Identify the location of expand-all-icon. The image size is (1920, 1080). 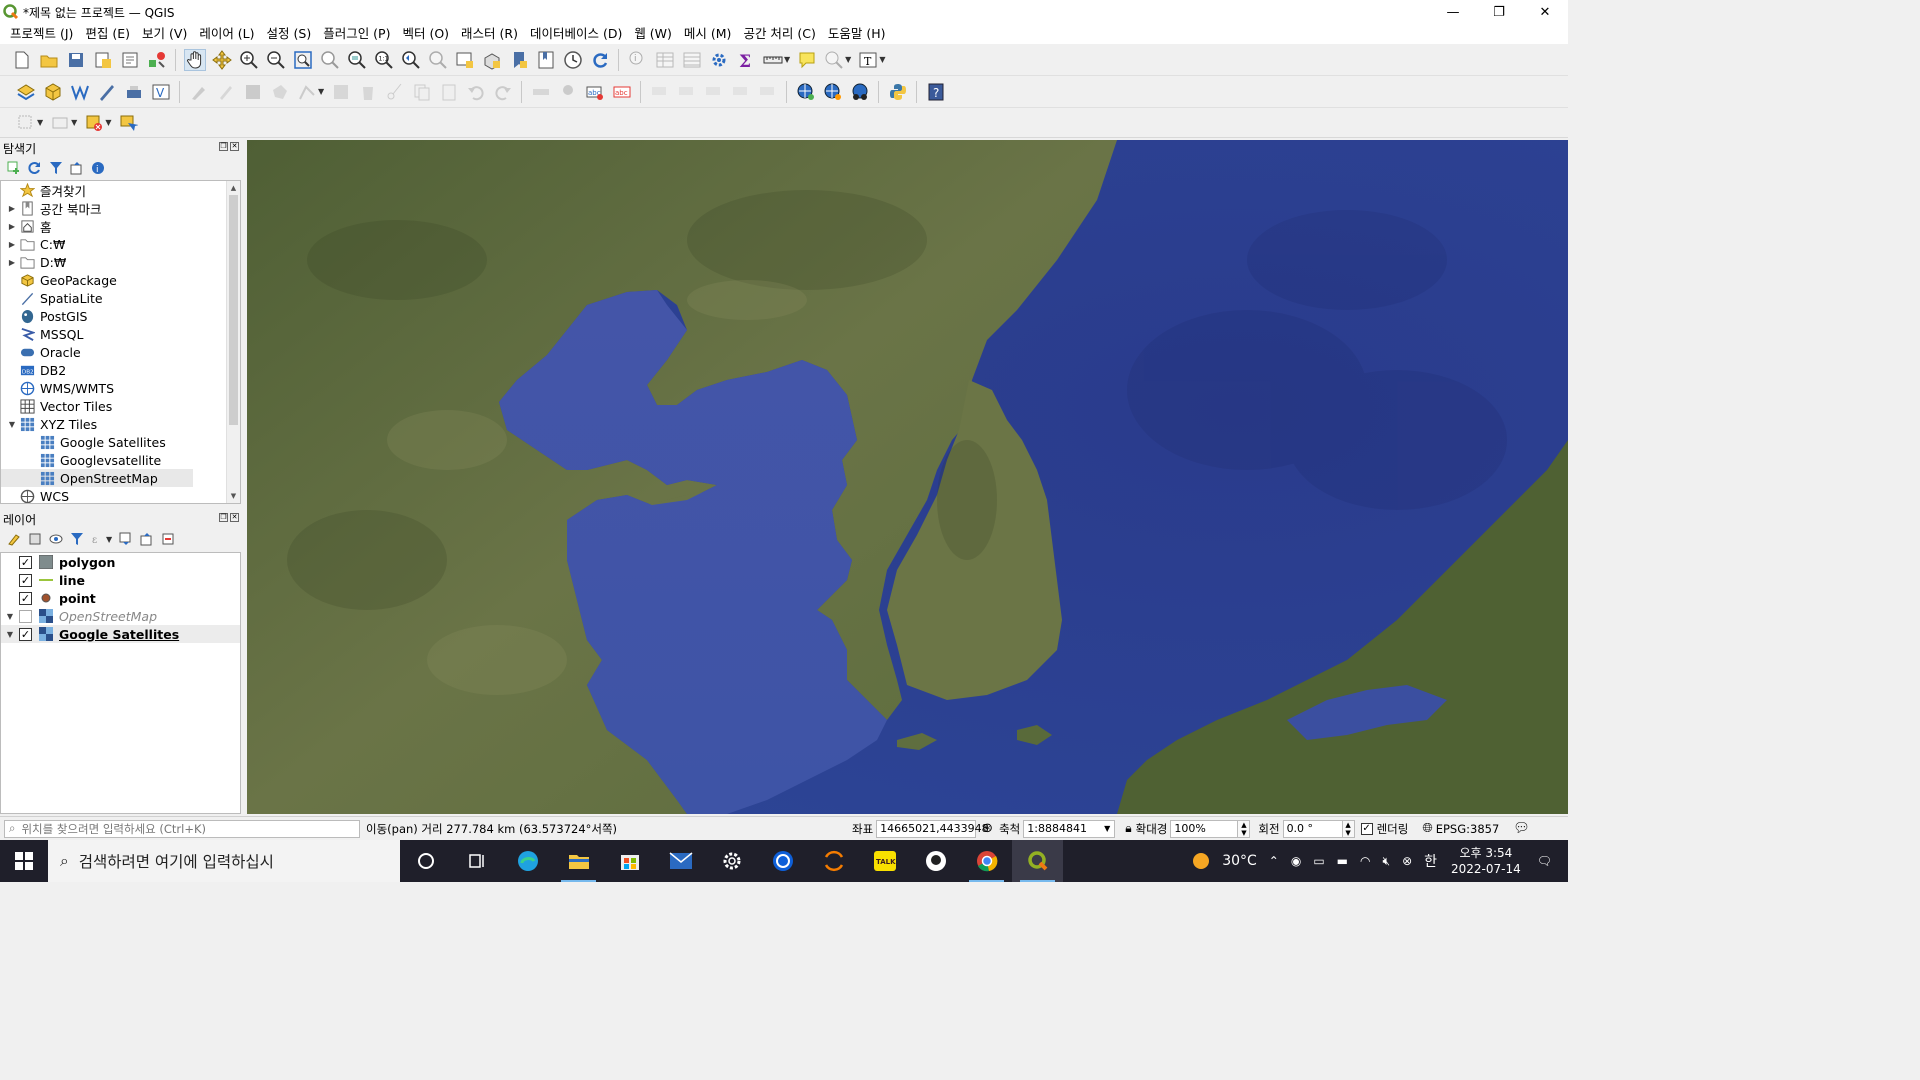
(126, 539).